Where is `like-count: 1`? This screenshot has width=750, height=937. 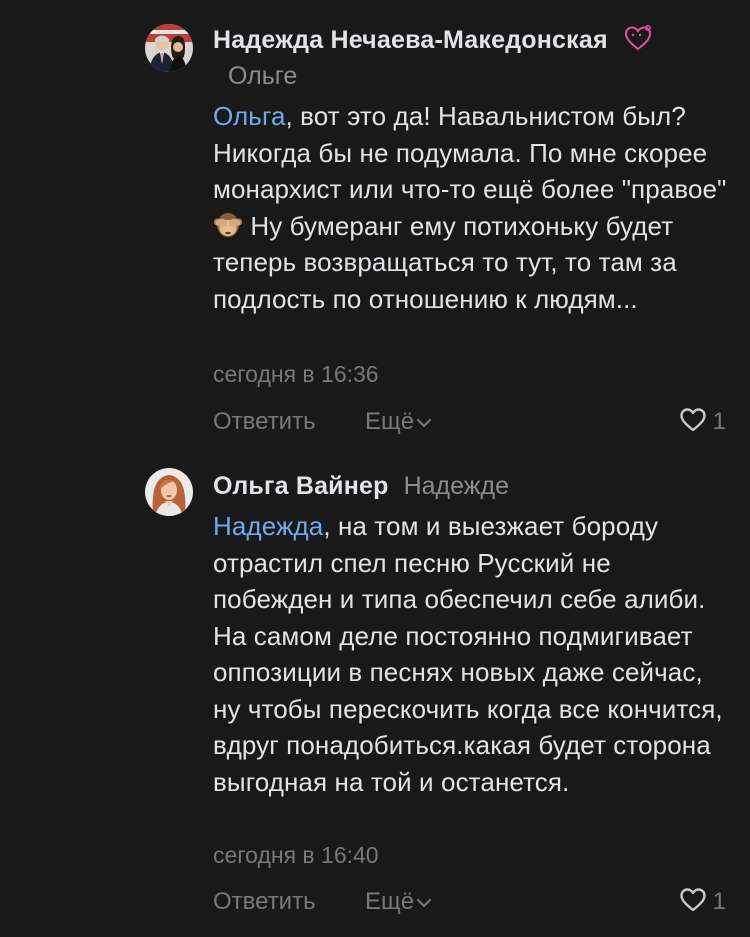 like-count: 1 is located at coordinates (719, 901).